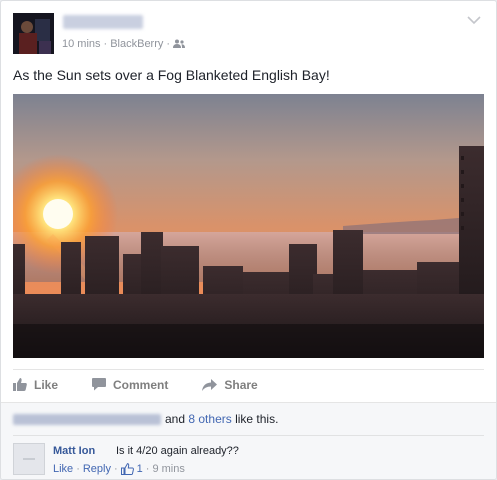  What do you see at coordinates (210, 384) in the screenshot?
I see `share-icon` at bounding box center [210, 384].